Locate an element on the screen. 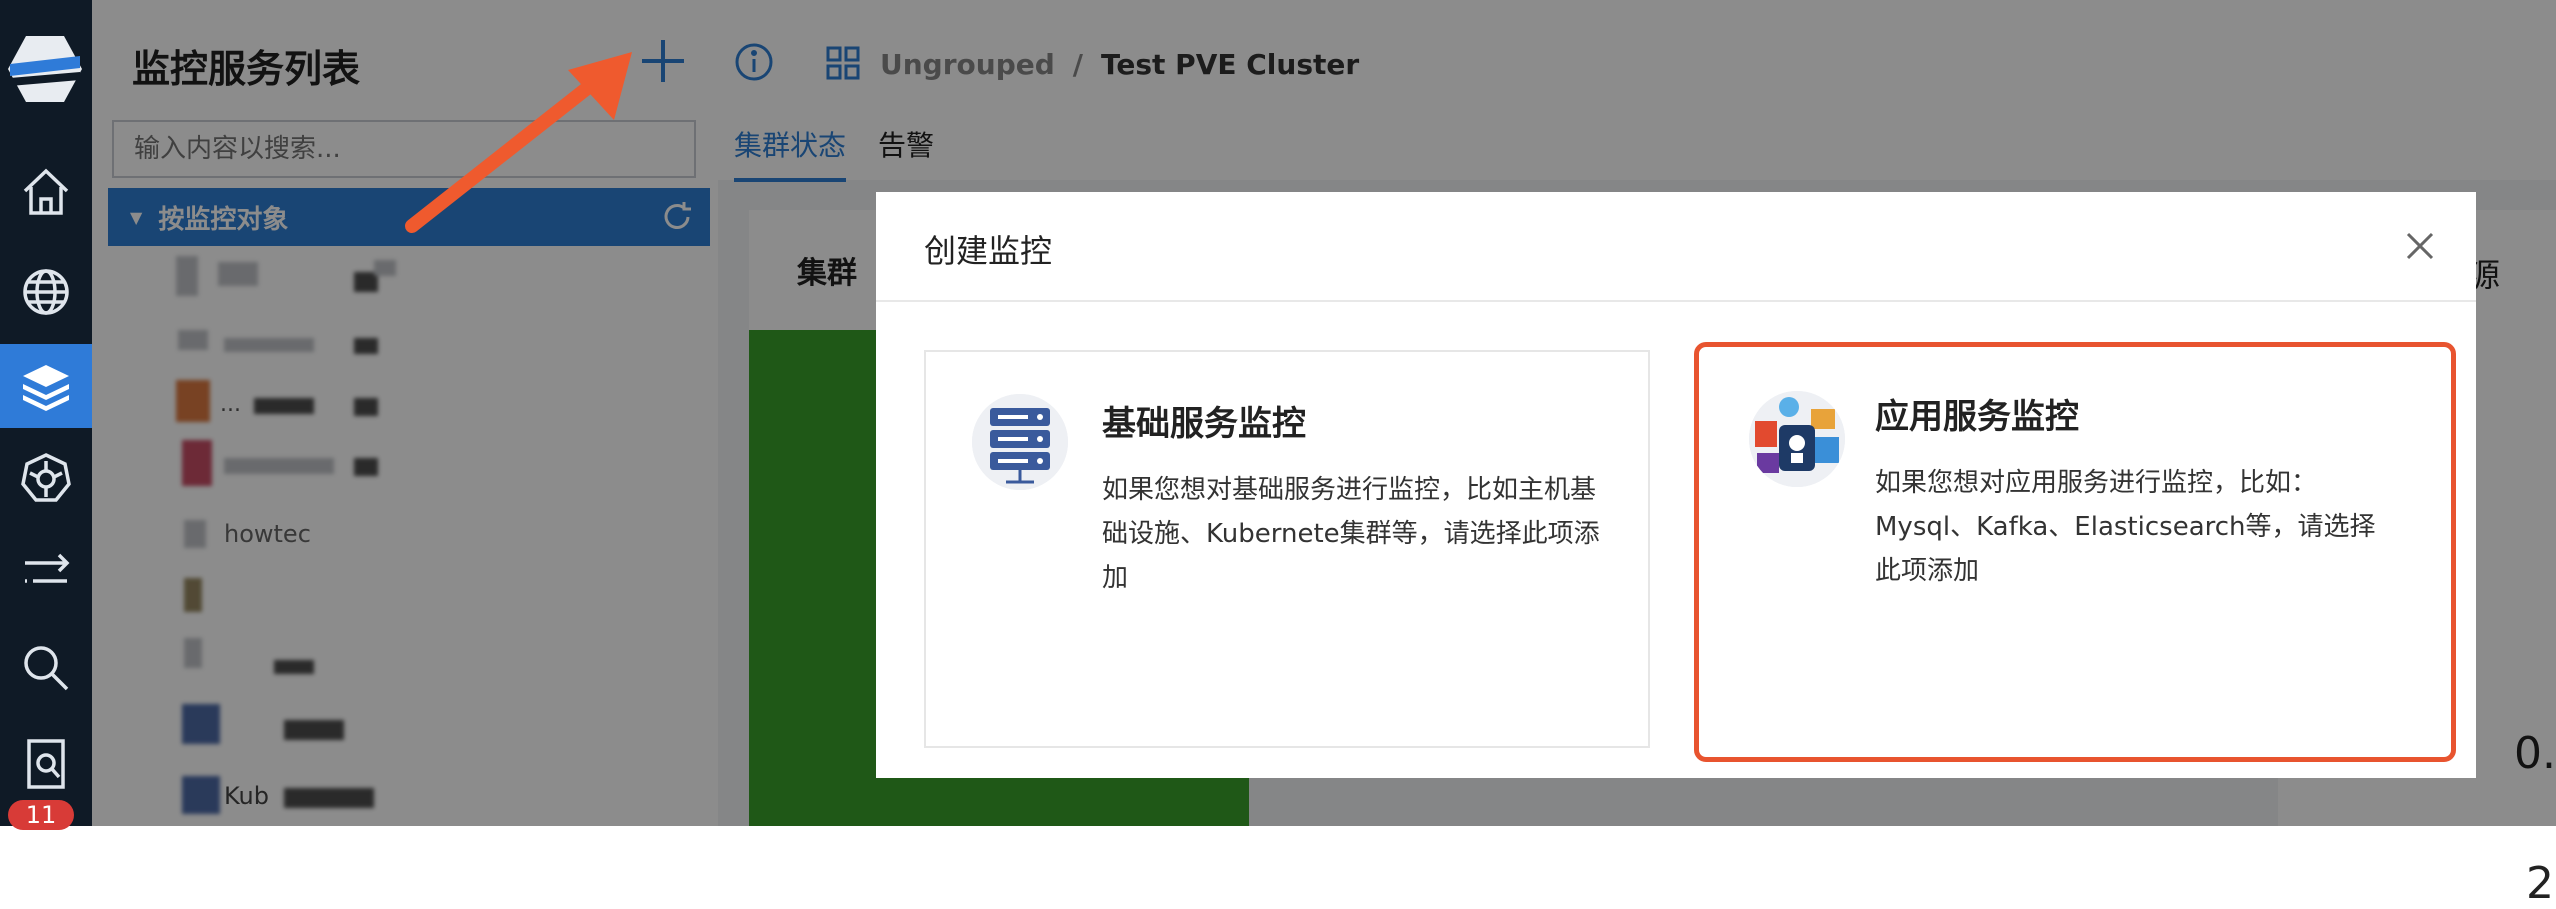  dialog-title: 创建监控 is located at coordinates (988, 251).